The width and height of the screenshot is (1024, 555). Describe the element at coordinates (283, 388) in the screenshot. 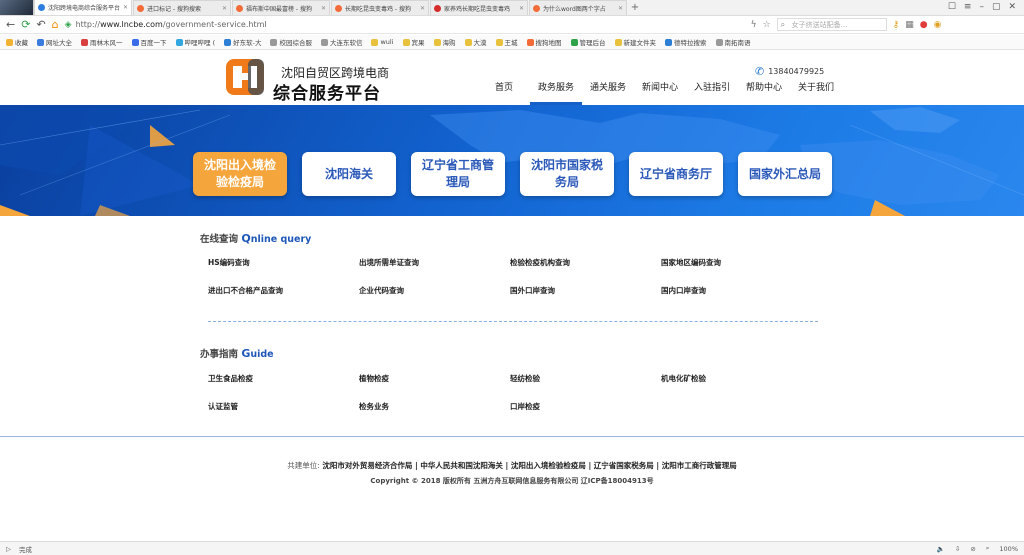

I see `service-link: 卫生食品检疫` at that location.